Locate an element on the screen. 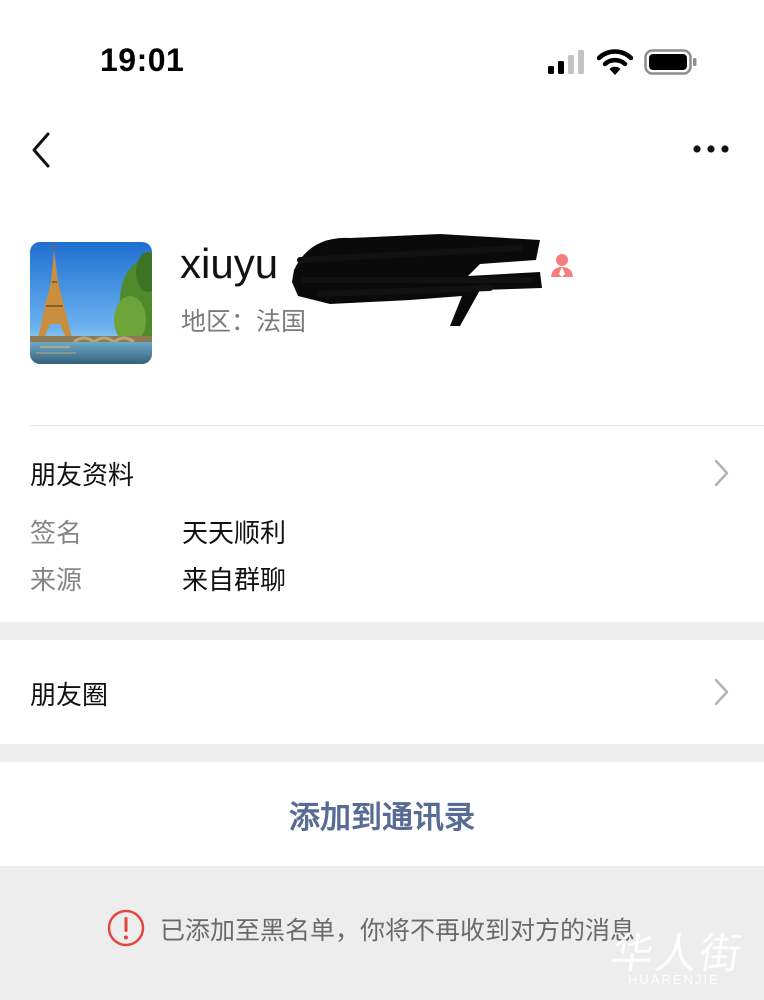  blacklist-notice: 已添加至黑名单，你将不再收到对方的消息 is located at coordinates (398, 930).